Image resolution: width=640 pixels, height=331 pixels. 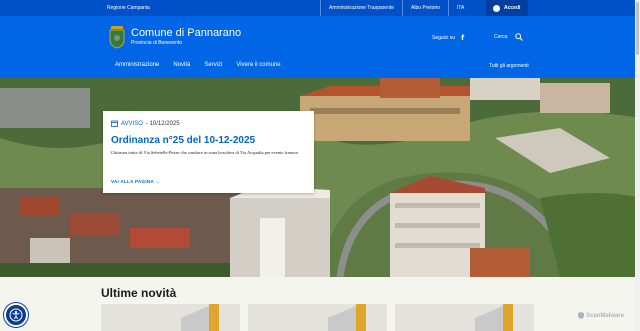 What do you see at coordinates (496, 8) in the screenshot?
I see `user-icon` at bounding box center [496, 8].